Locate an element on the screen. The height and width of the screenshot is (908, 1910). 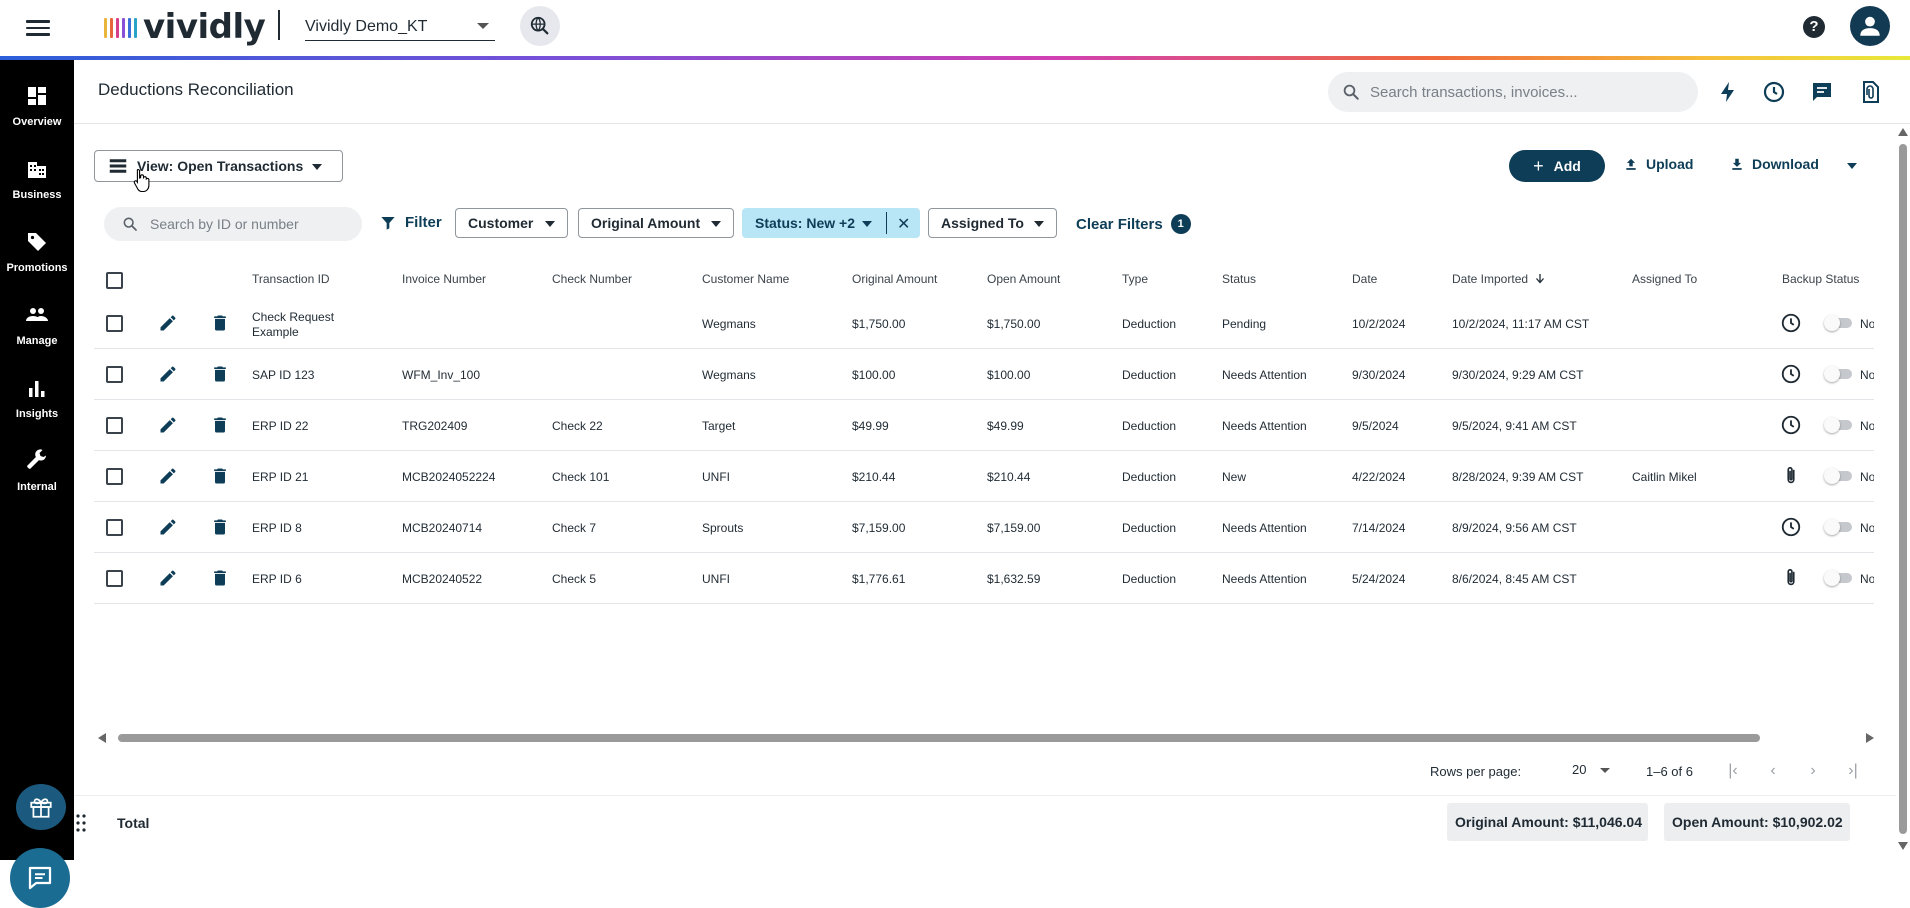
menu-icon is located at coordinates (38, 28).